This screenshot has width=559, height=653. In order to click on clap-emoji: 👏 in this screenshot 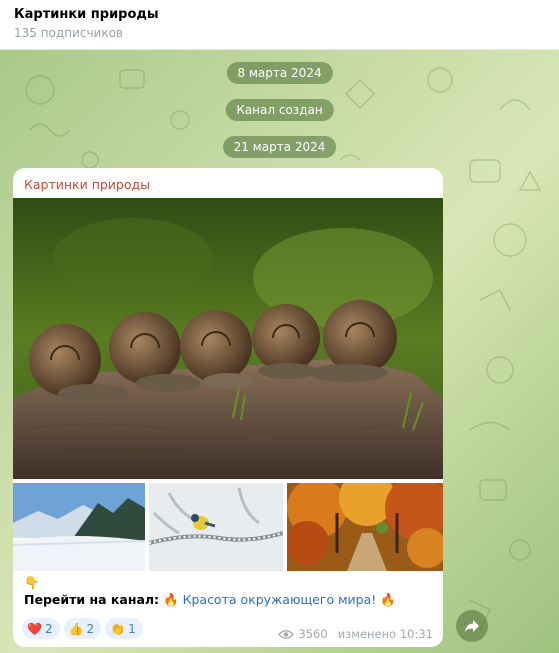, I will do `click(118, 628)`.